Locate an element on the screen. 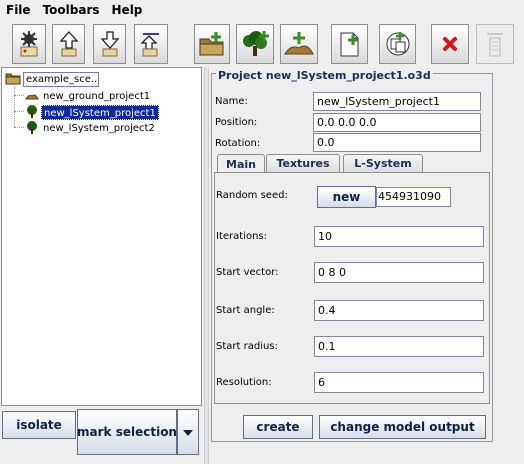  merge-button is located at coordinates (397, 44).